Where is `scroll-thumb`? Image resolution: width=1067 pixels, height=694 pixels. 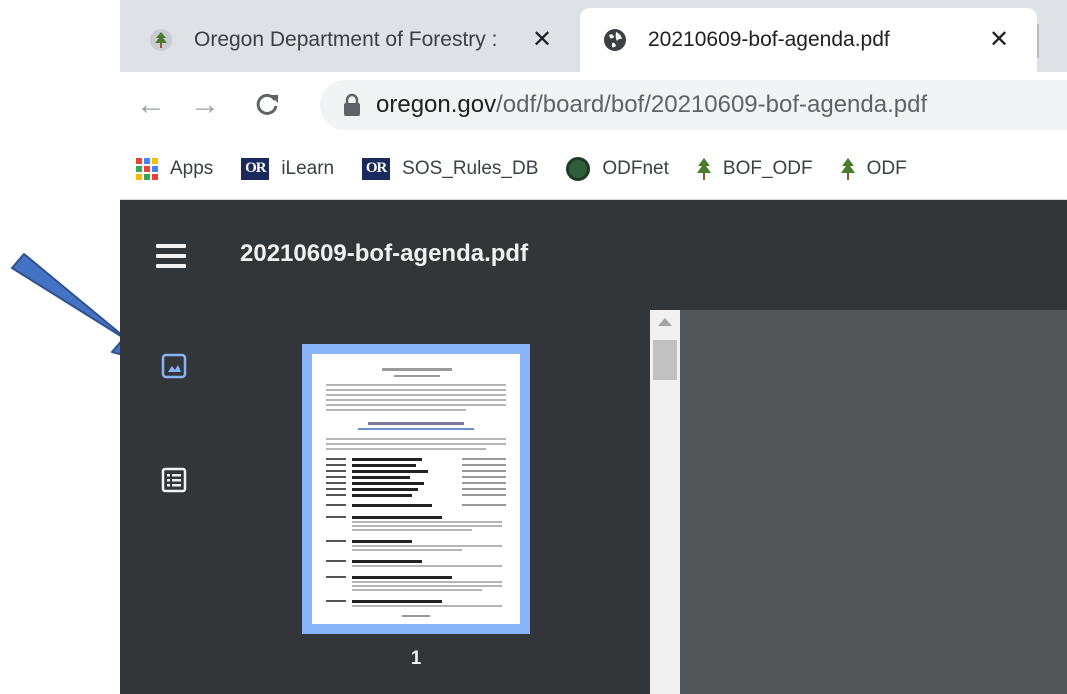 scroll-thumb is located at coordinates (665, 360).